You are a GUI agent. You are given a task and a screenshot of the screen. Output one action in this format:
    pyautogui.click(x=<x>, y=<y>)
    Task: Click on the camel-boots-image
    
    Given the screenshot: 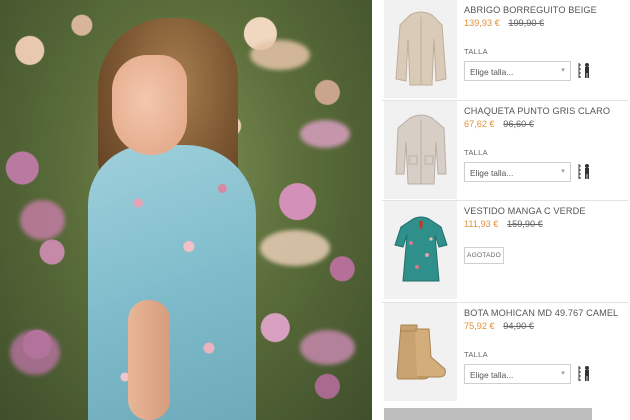 What is the action you would take?
    pyautogui.click(x=420, y=352)
    